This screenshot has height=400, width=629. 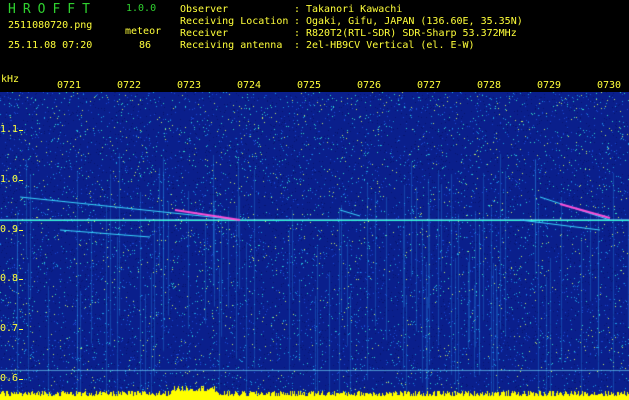 What do you see at coordinates (204, 9) in the screenshot?
I see `info-label-observer: Observer` at bounding box center [204, 9].